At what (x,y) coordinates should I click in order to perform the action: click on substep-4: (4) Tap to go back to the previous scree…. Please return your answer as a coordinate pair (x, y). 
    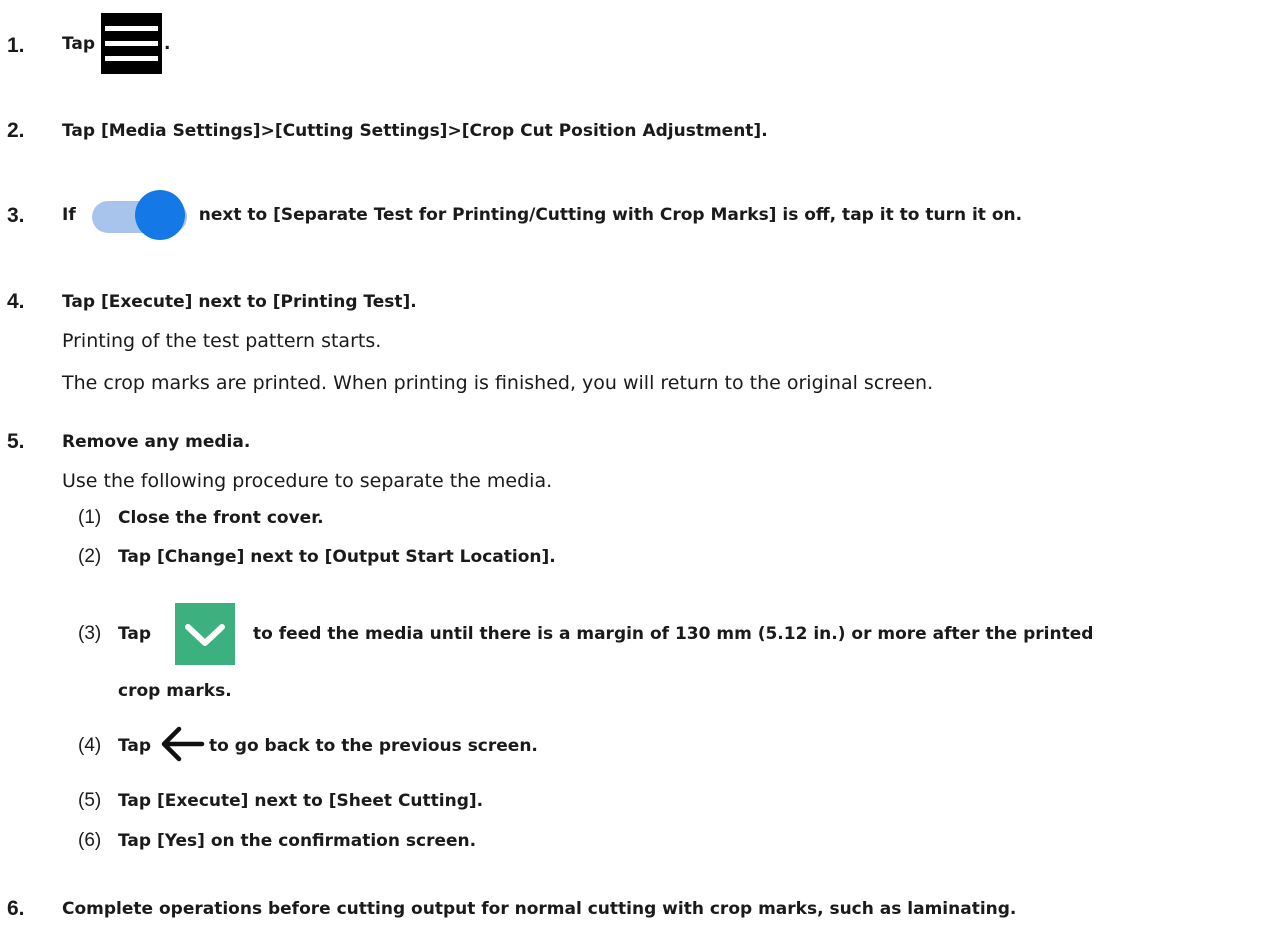
    Looking at the image, I should click on (308, 746).